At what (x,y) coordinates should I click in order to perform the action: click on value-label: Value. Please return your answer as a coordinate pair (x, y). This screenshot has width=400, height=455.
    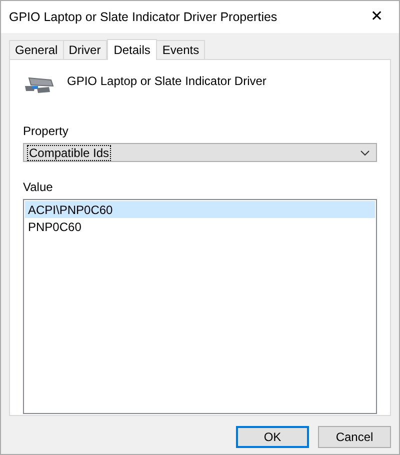
    Looking at the image, I should click on (38, 187).